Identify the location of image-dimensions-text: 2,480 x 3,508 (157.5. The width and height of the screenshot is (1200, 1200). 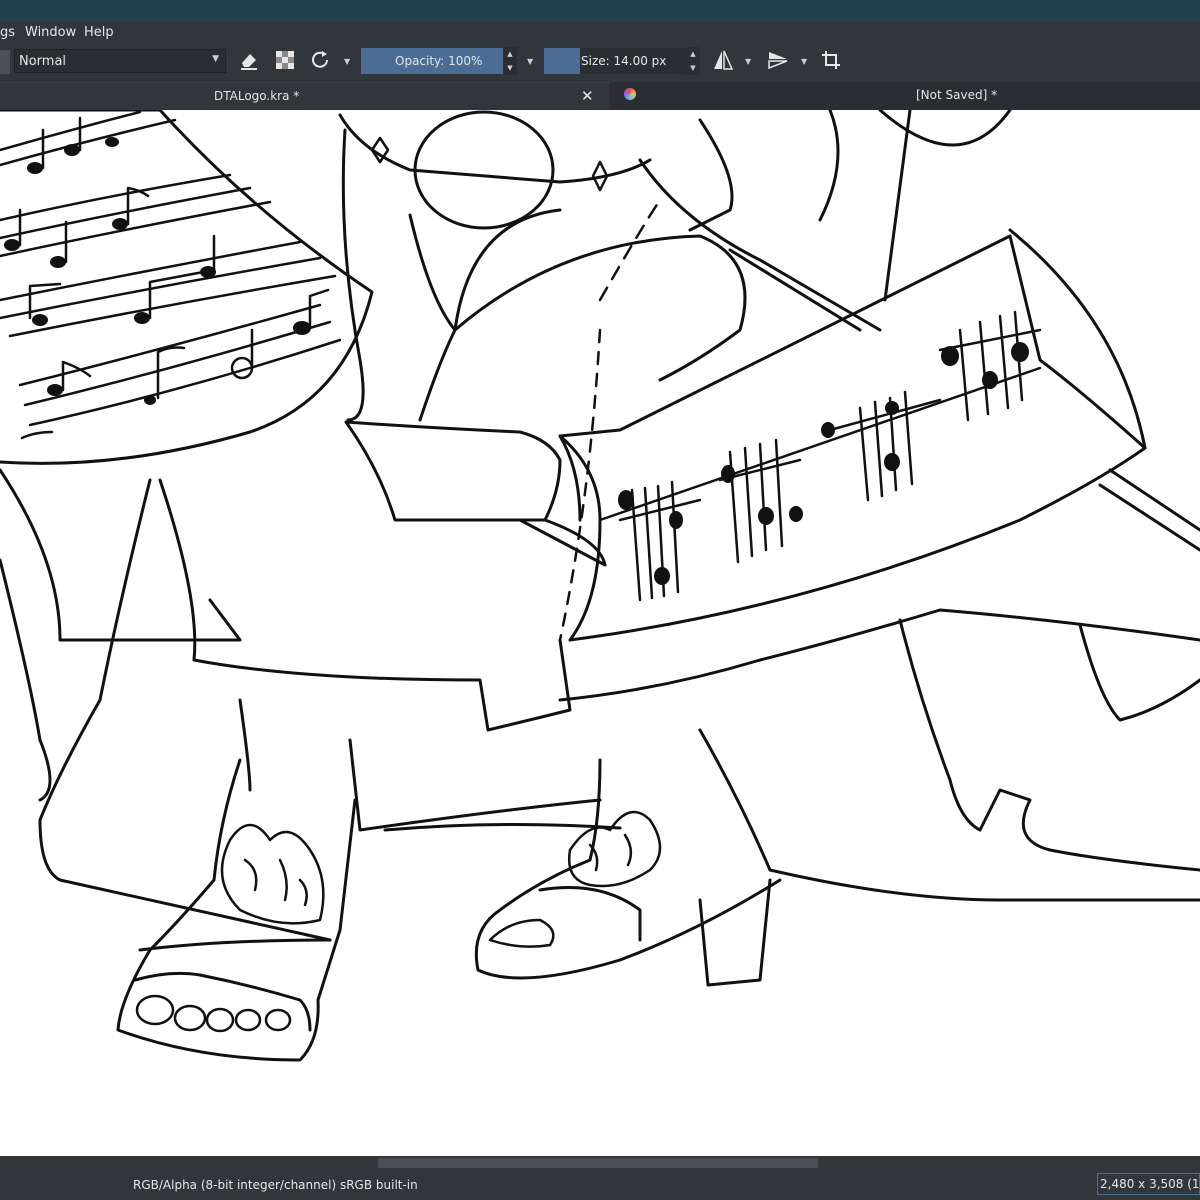
(1150, 1184).